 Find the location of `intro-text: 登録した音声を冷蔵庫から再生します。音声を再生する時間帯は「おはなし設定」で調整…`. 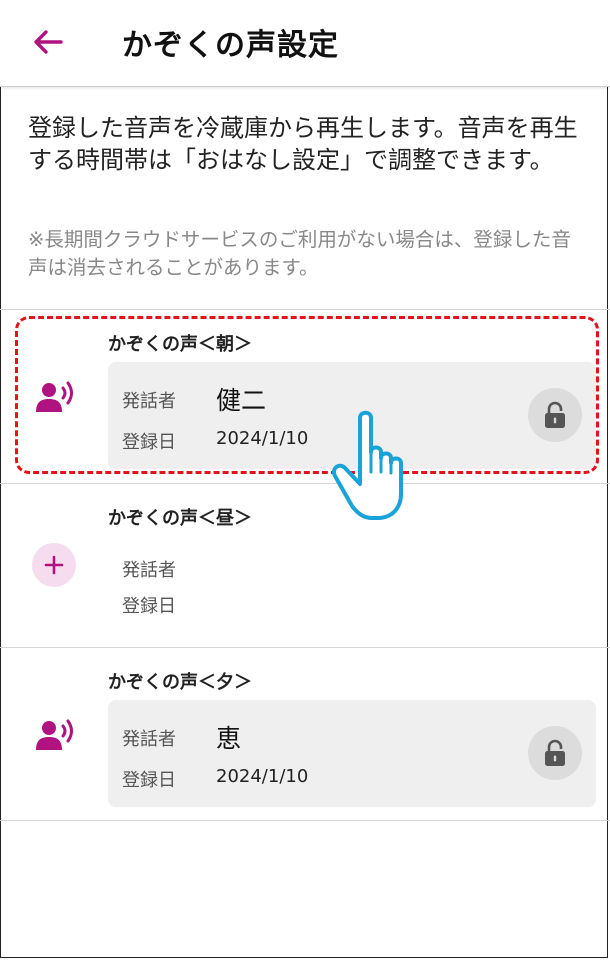

intro-text: 登録した音声を冷蔵庫から再生します。音声を再生する時間帯は「おはなし設定」で調整… is located at coordinates (303, 144).